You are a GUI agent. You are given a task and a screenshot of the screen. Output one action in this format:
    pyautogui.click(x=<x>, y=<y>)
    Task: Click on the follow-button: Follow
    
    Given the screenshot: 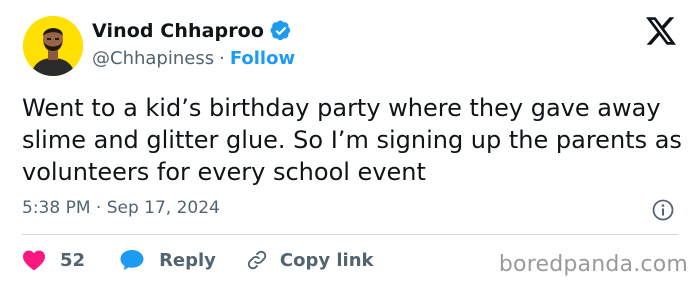 What is the action you would take?
    pyautogui.click(x=262, y=58)
    